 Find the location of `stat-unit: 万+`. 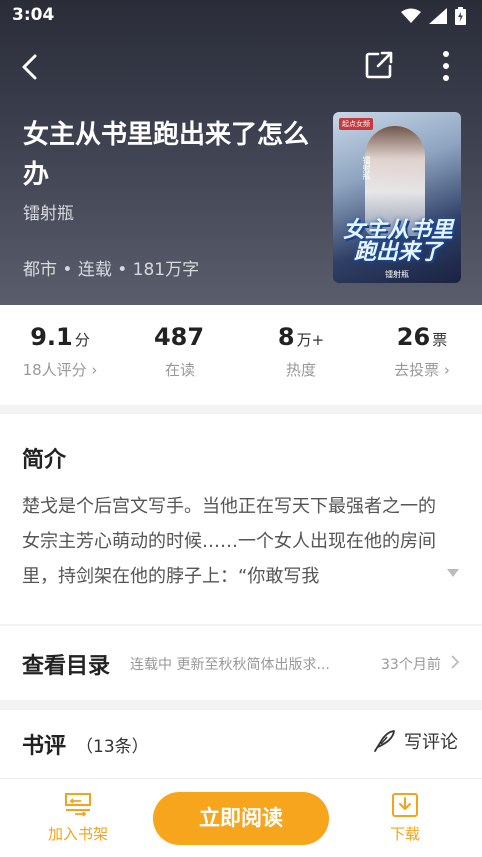

stat-unit: 万+ is located at coordinates (310, 340).